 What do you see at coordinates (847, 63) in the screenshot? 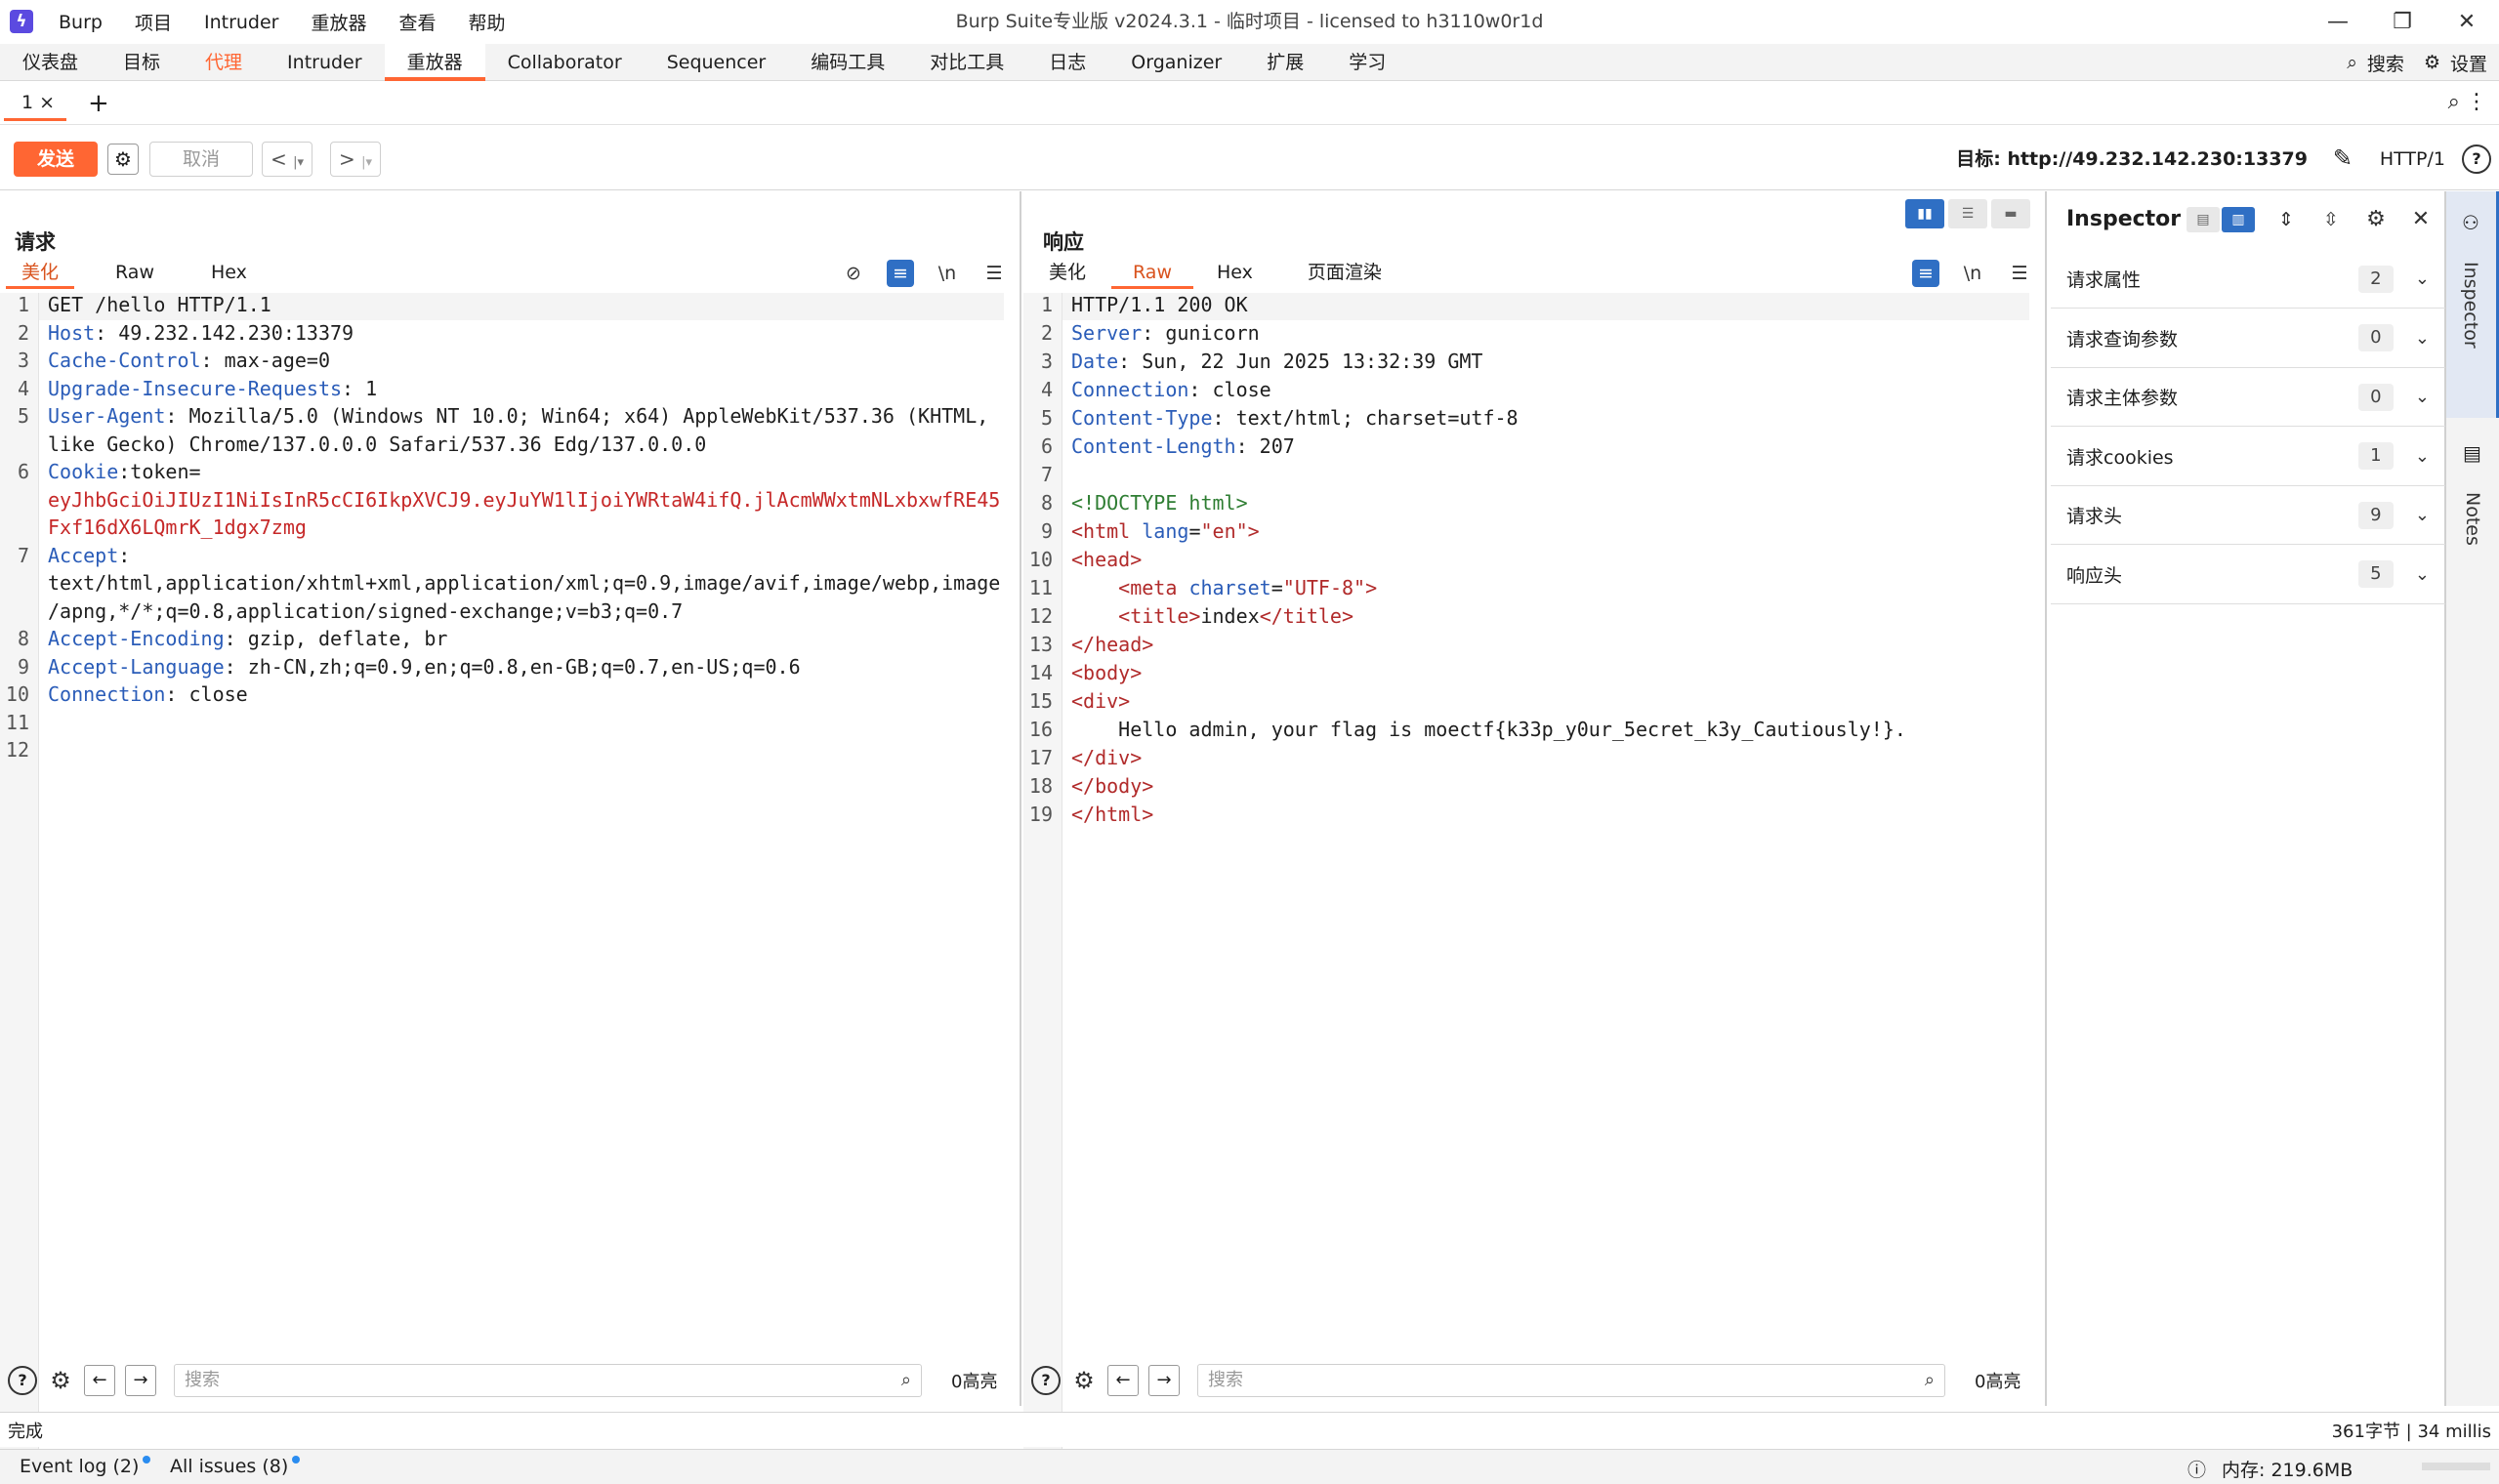
I see `tab-decoder: 编码工具` at bounding box center [847, 63].